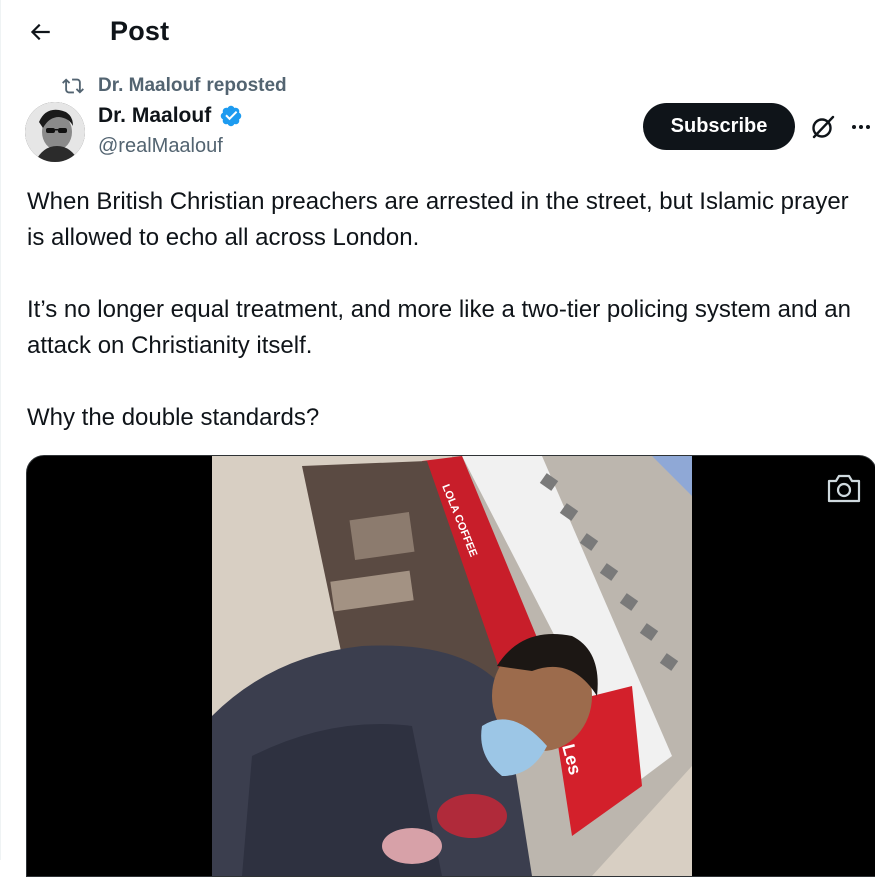 The height and width of the screenshot is (877, 875). What do you see at coordinates (719, 126) in the screenshot?
I see `subscribe-button: Subscribe` at bounding box center [719, 126].